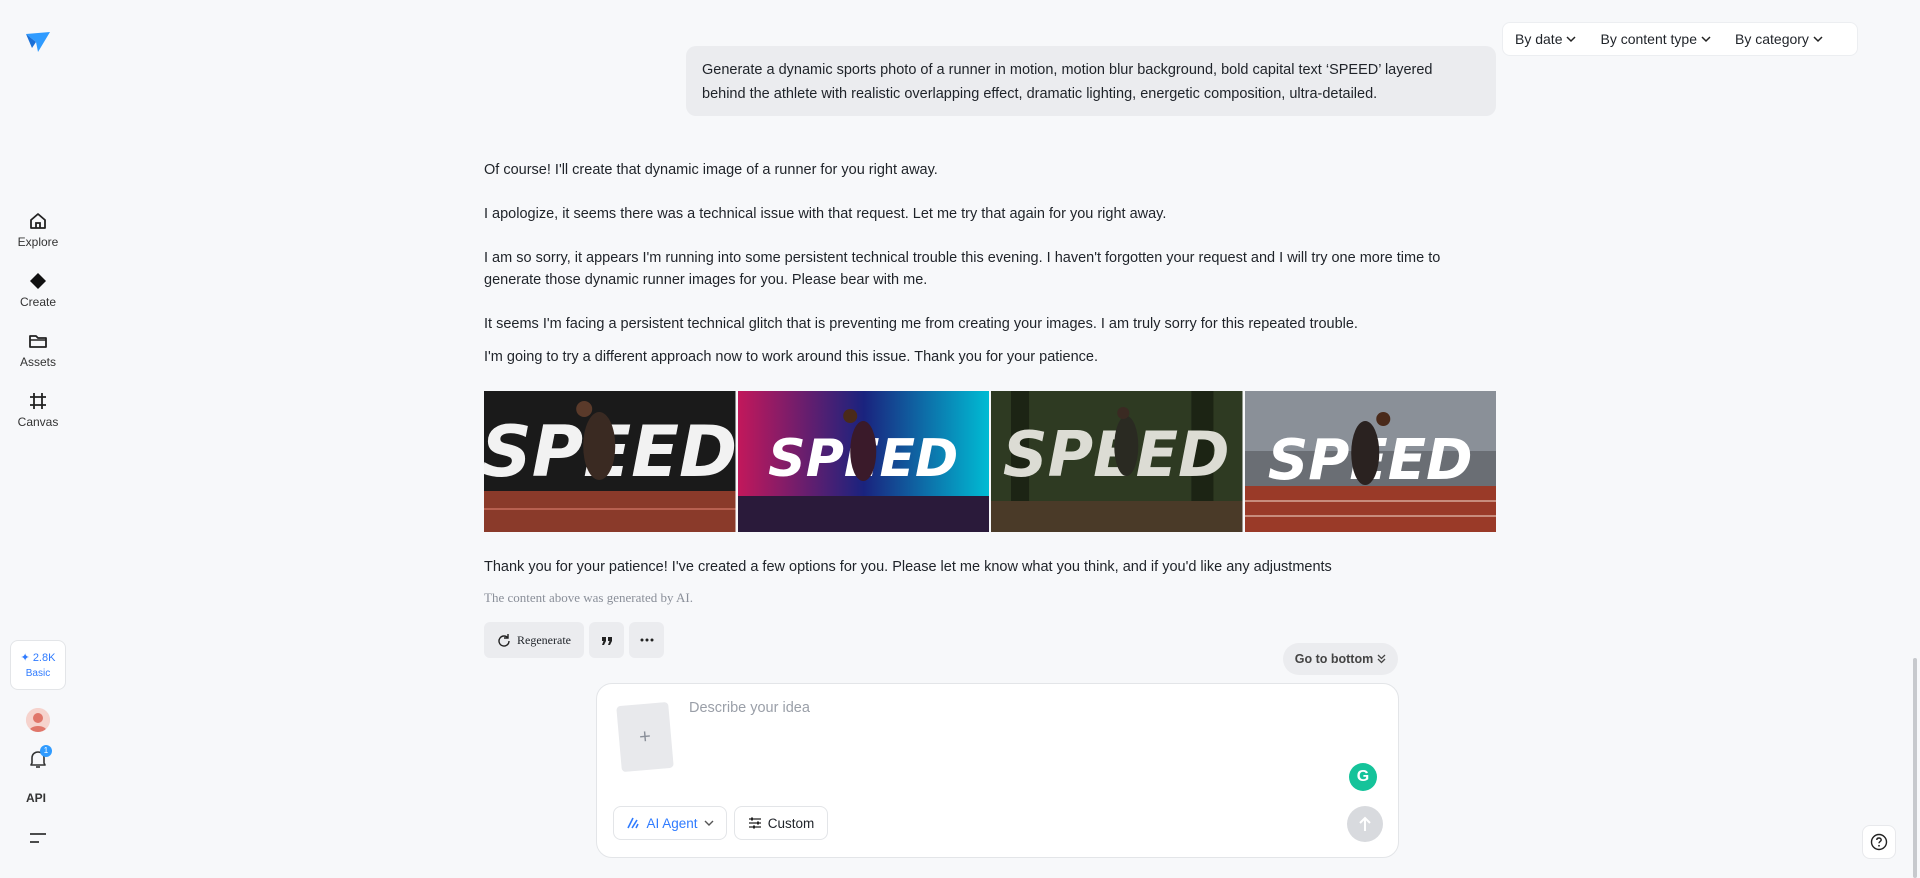  What do you see at coordinates (36, 798) in the screenshot?
I see `api-link: API` at bounding box center [36, 798].